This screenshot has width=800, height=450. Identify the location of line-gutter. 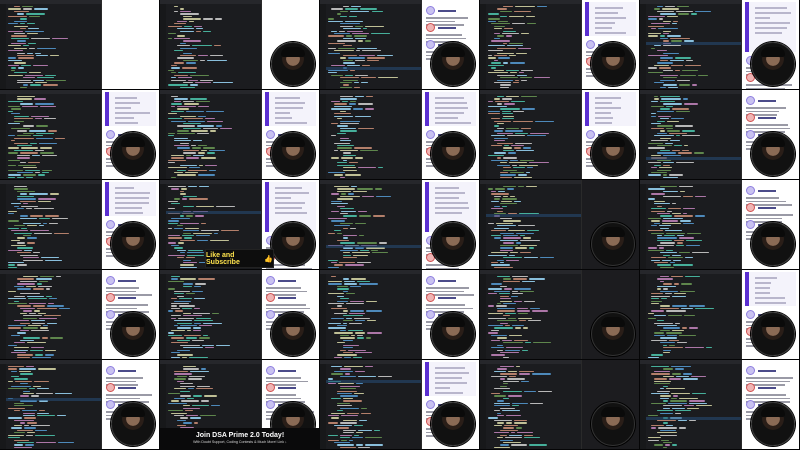
(643, 46).